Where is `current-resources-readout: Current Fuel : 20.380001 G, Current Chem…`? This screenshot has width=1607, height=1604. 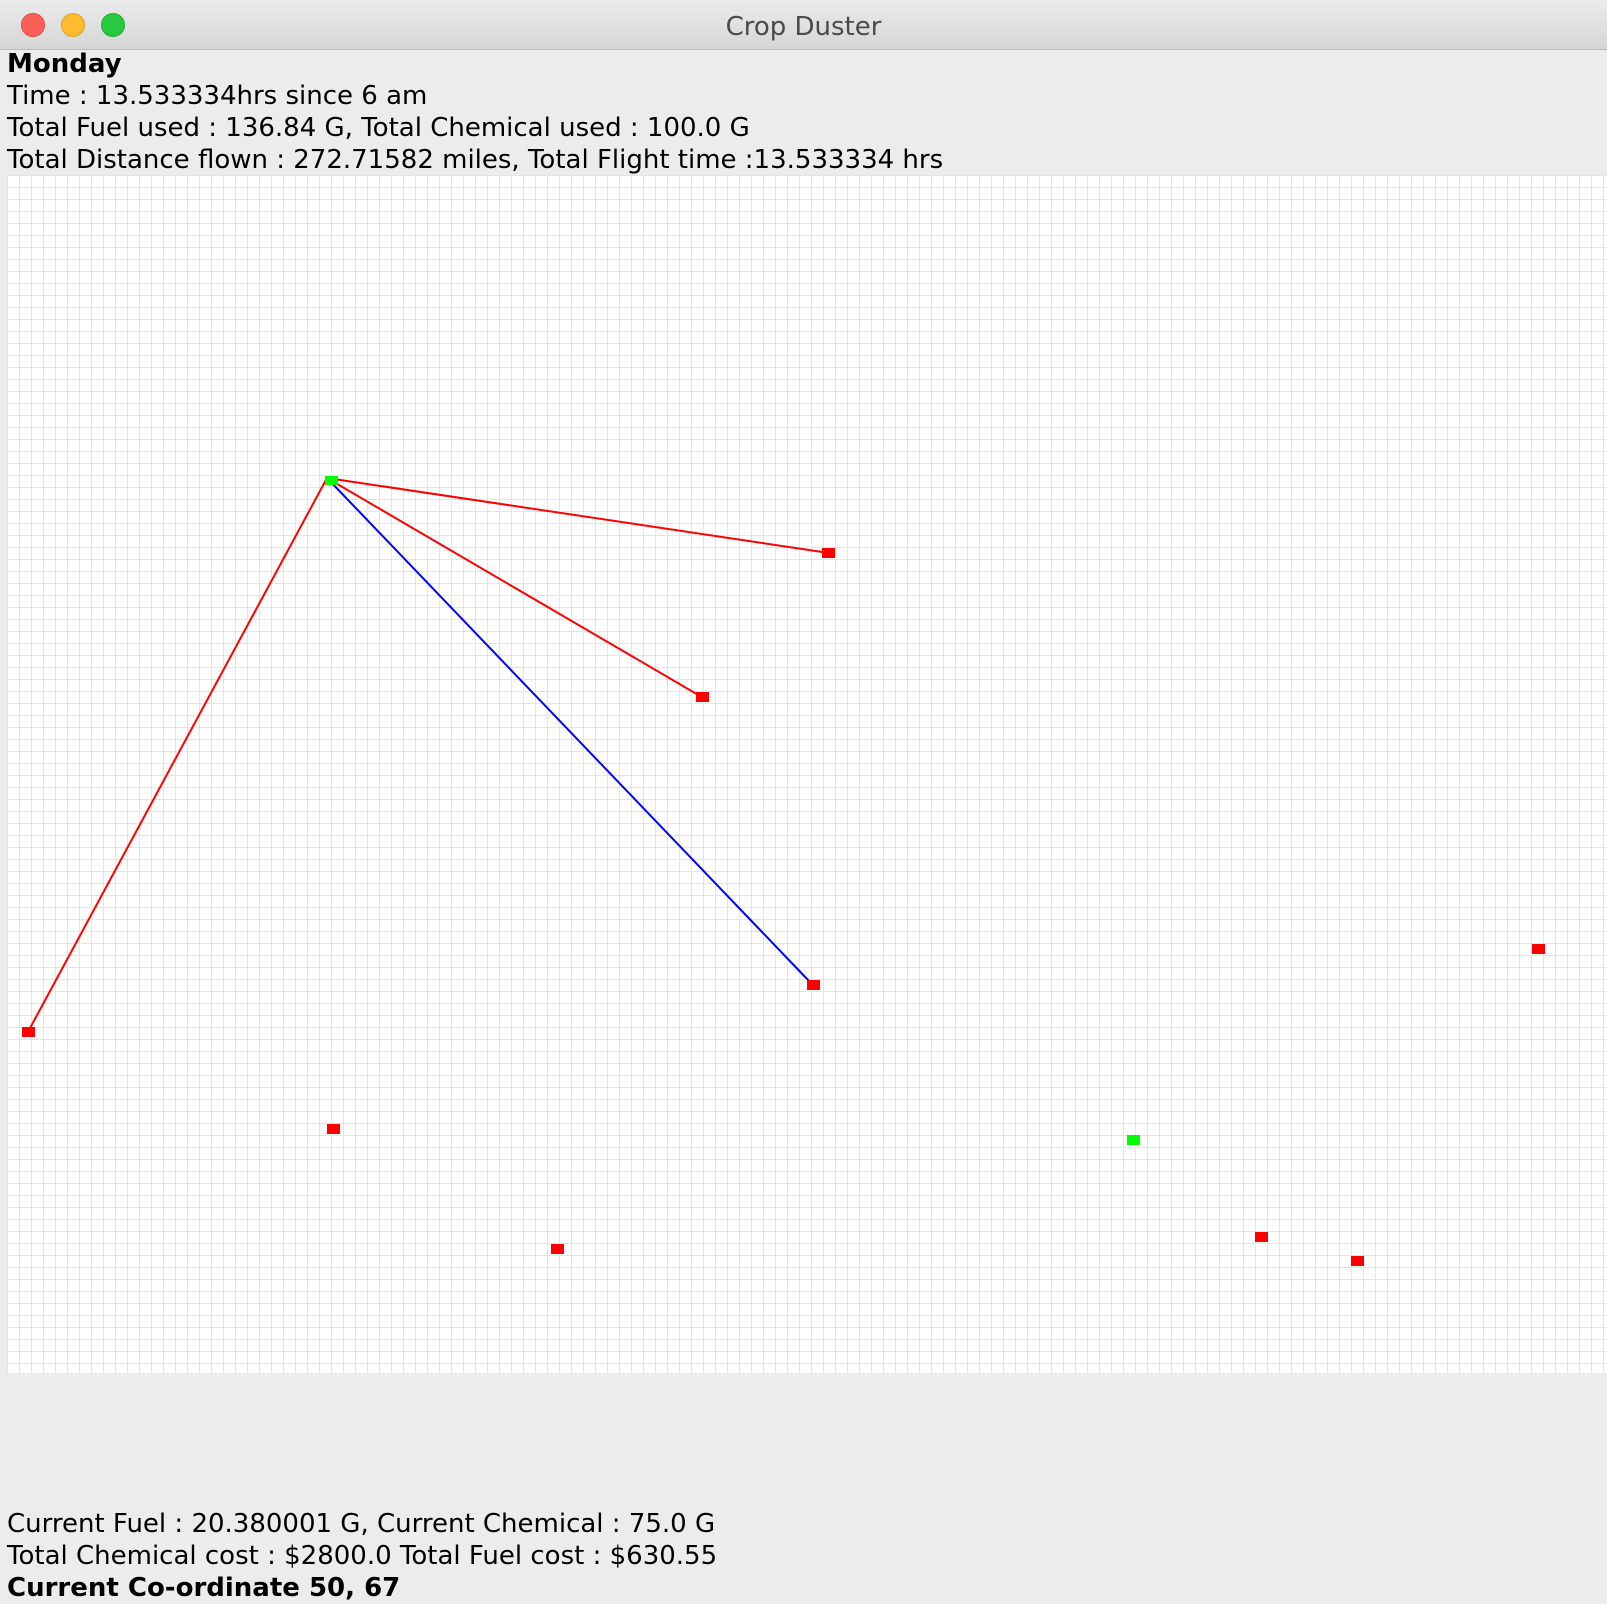
current-resources-readout: Current Fuel : 20.380001 G, Current Chem… is located at coordinates (361, 1524).